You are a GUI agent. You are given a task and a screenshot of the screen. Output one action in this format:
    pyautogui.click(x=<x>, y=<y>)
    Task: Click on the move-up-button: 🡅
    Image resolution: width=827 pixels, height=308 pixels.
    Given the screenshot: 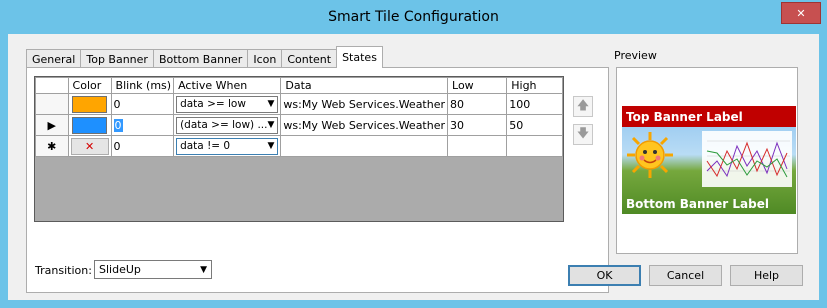 What is the action you would take?
    pyautogui.click(x=583, y=106)
    